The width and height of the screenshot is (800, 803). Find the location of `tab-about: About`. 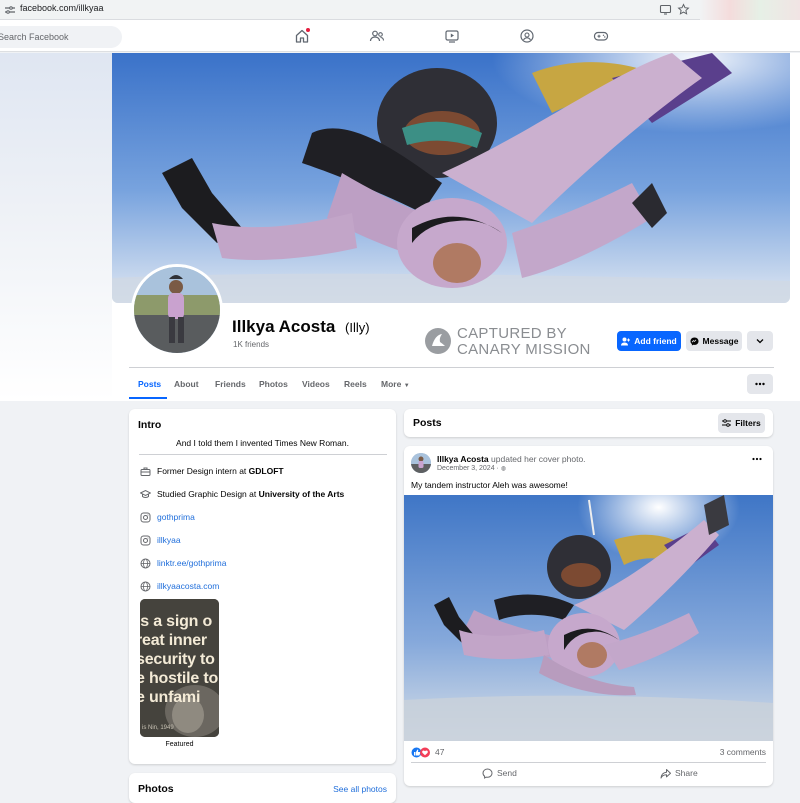

tab-about: About is located at coordinates (186, 384).